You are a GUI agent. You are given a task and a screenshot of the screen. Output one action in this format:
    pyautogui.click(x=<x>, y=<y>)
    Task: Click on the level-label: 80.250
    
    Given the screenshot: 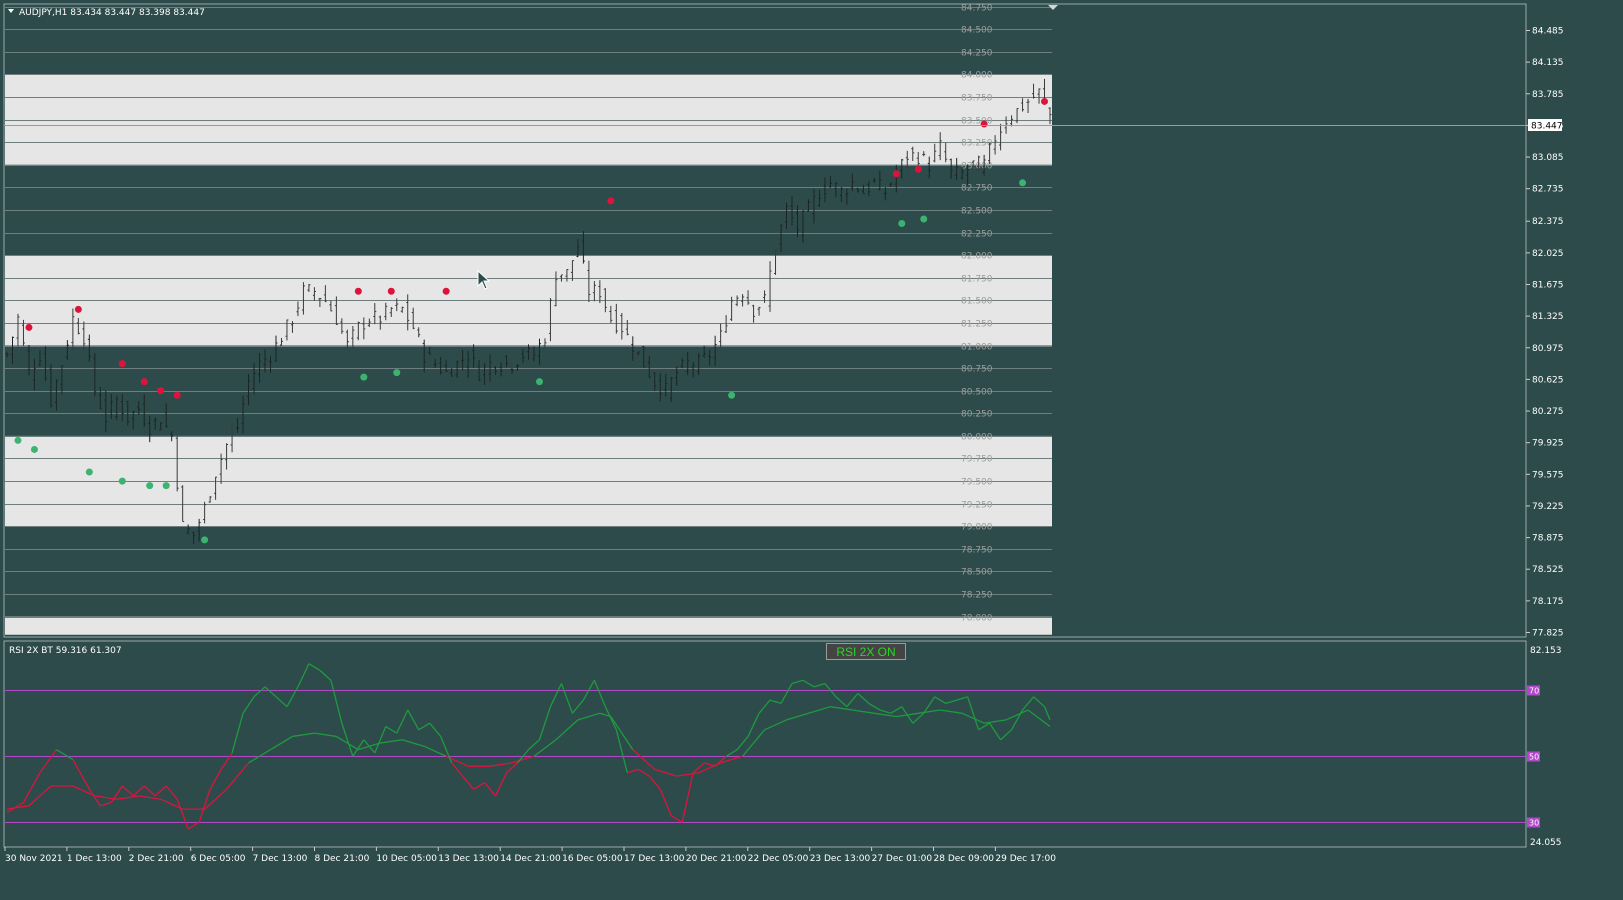 What is the action you would take?
    pyautogui.click(x=977, y=415)
    